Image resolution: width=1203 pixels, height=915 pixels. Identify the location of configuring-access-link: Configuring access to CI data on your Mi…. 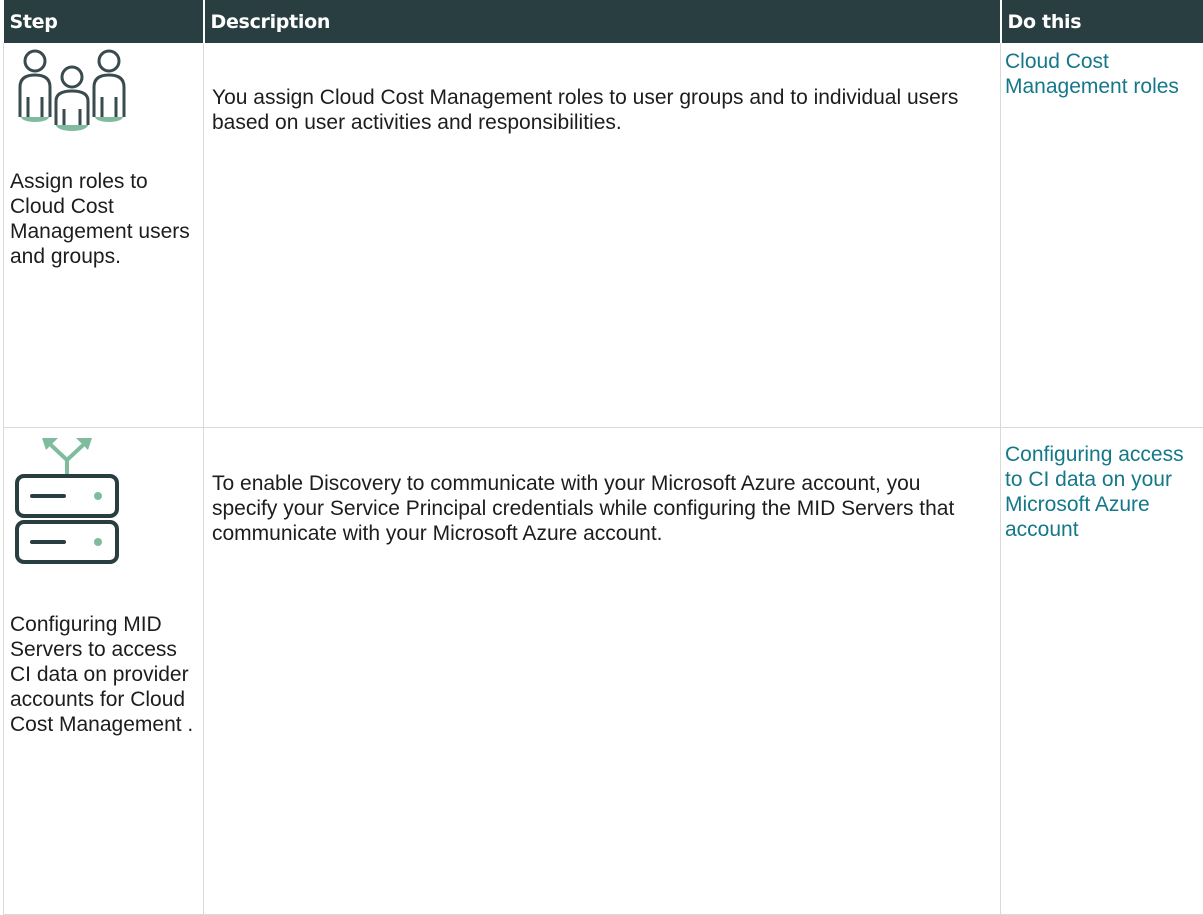
(1100, 492).